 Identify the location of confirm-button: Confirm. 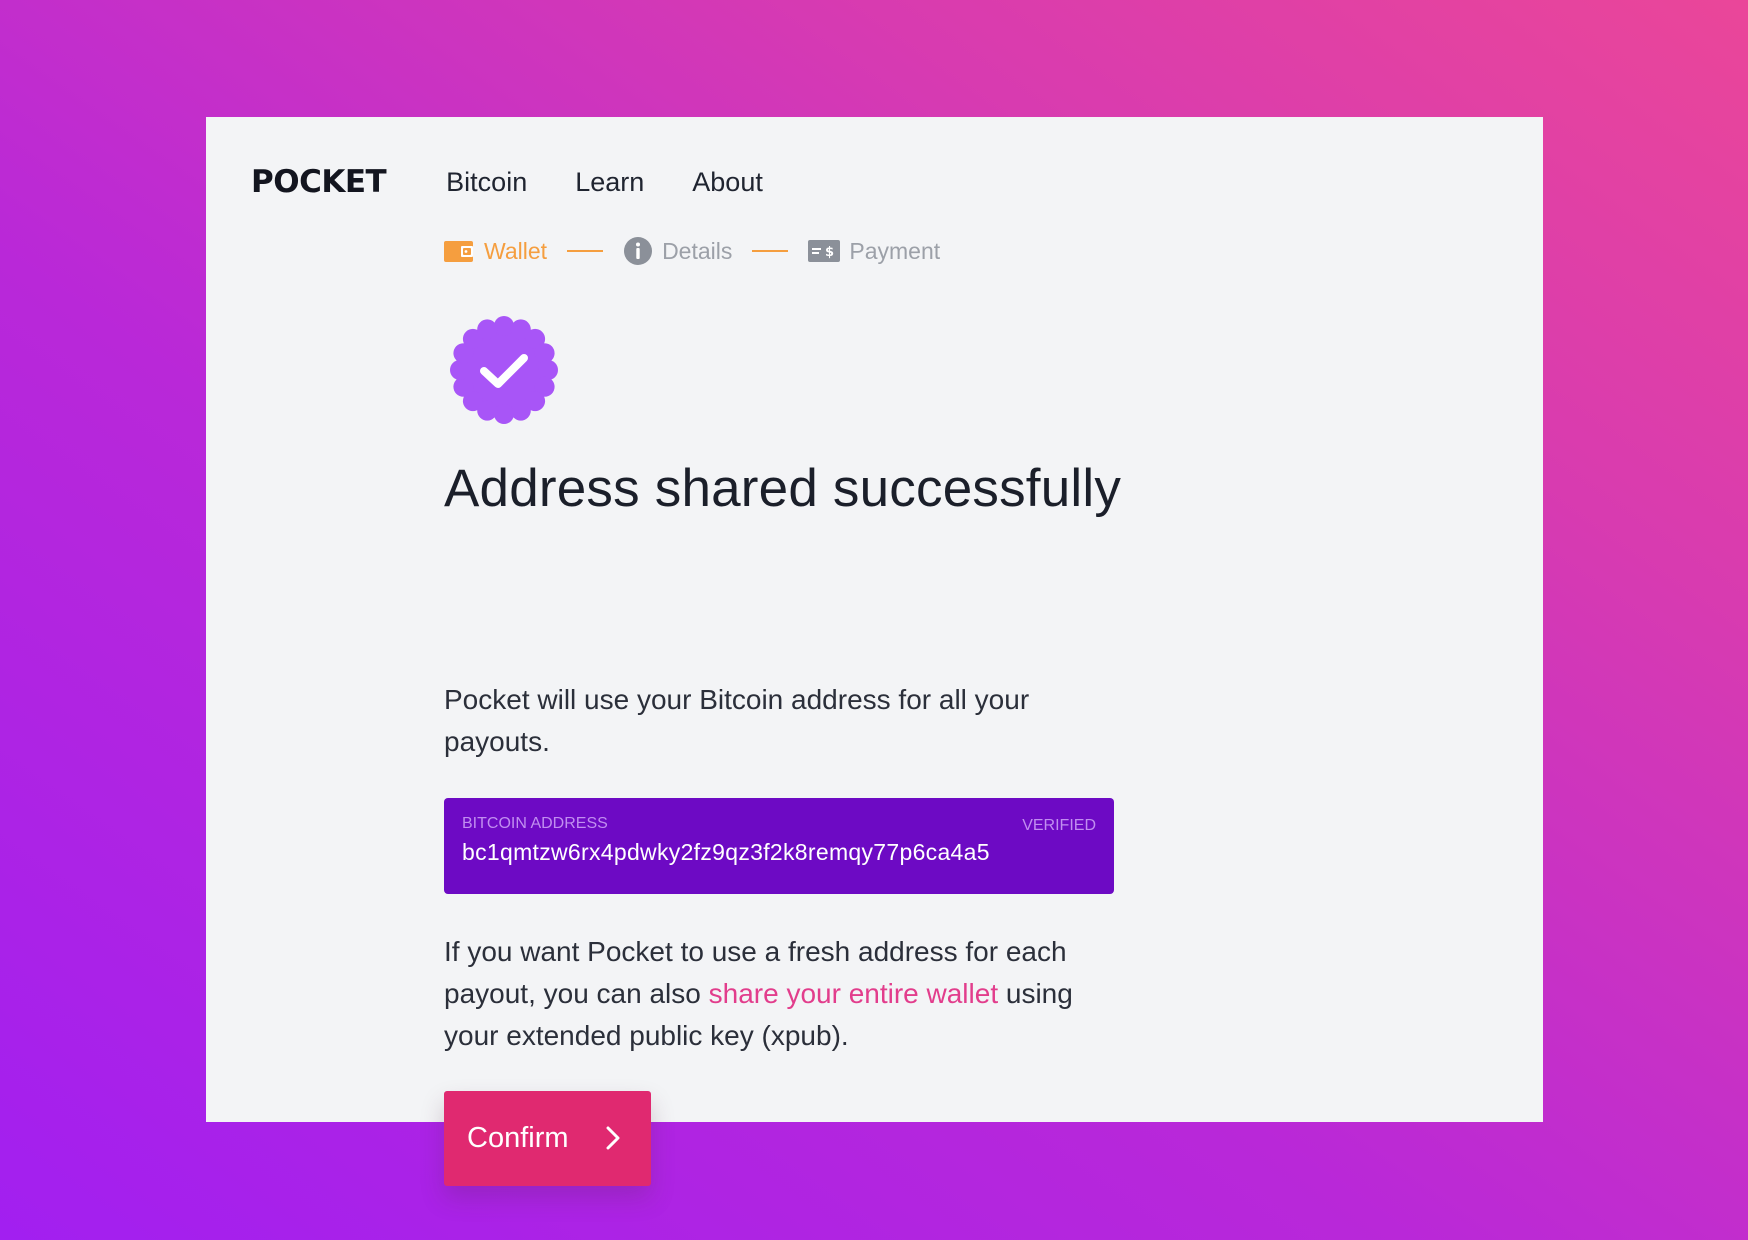
(547, 1138).